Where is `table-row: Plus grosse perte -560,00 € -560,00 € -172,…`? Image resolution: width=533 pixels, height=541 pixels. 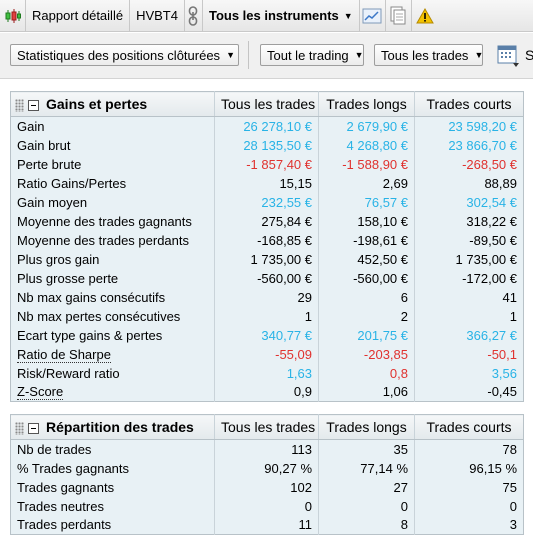 table-row: Plus grosse perte -560,00 € -560,00 € -172,… is located at coordinates (267, 278).